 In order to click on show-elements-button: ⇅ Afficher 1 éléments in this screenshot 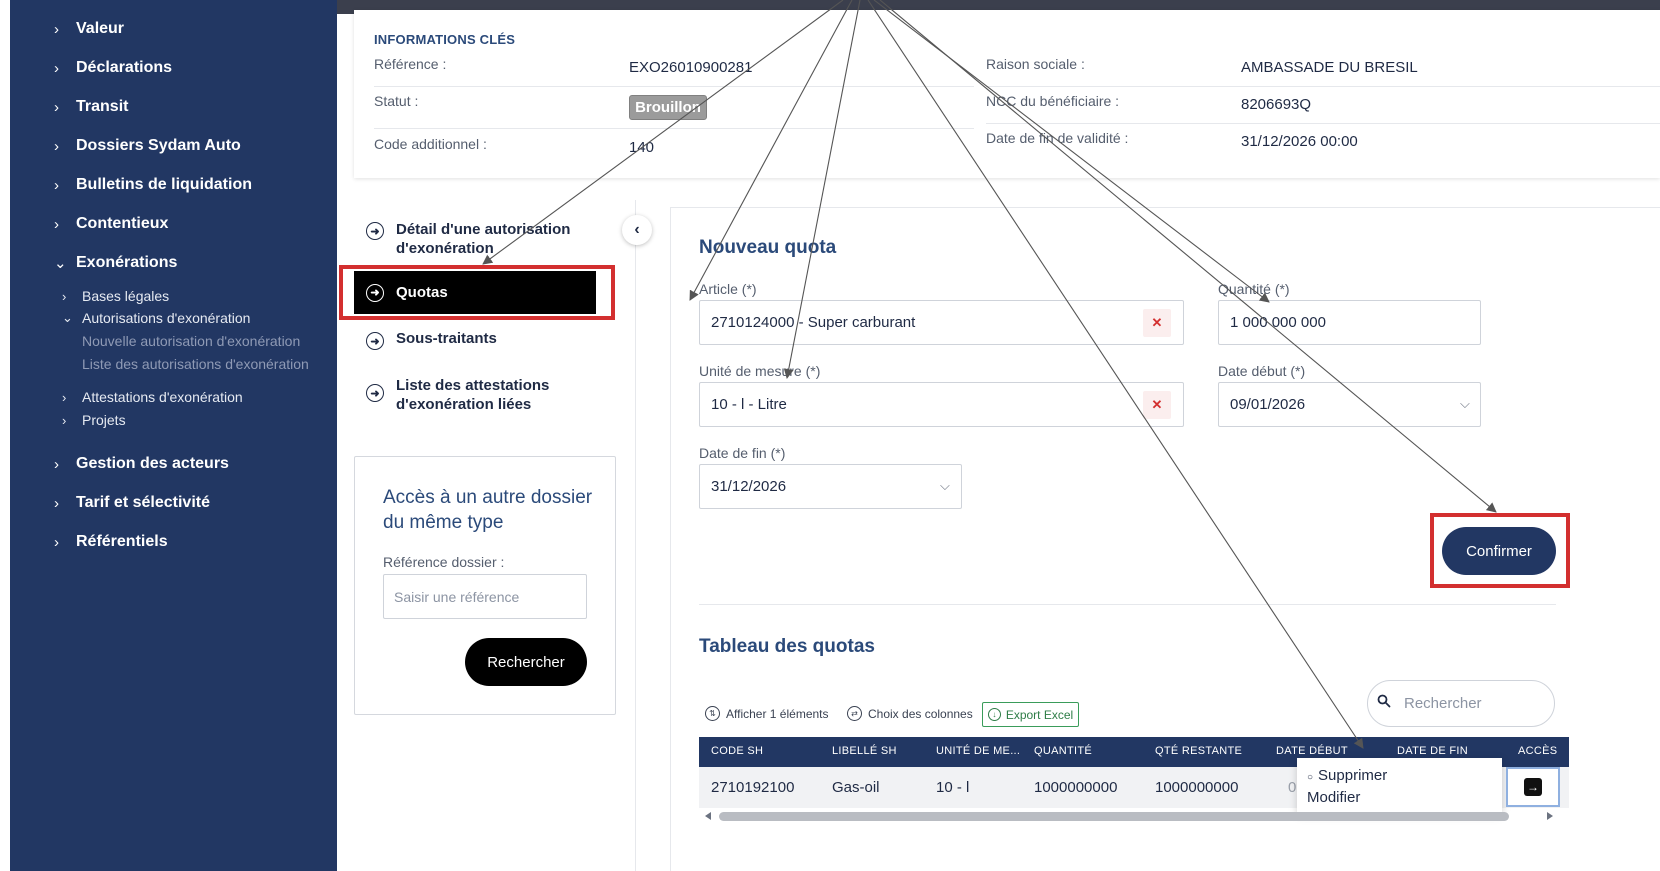, I will do `click(767, 713)`.